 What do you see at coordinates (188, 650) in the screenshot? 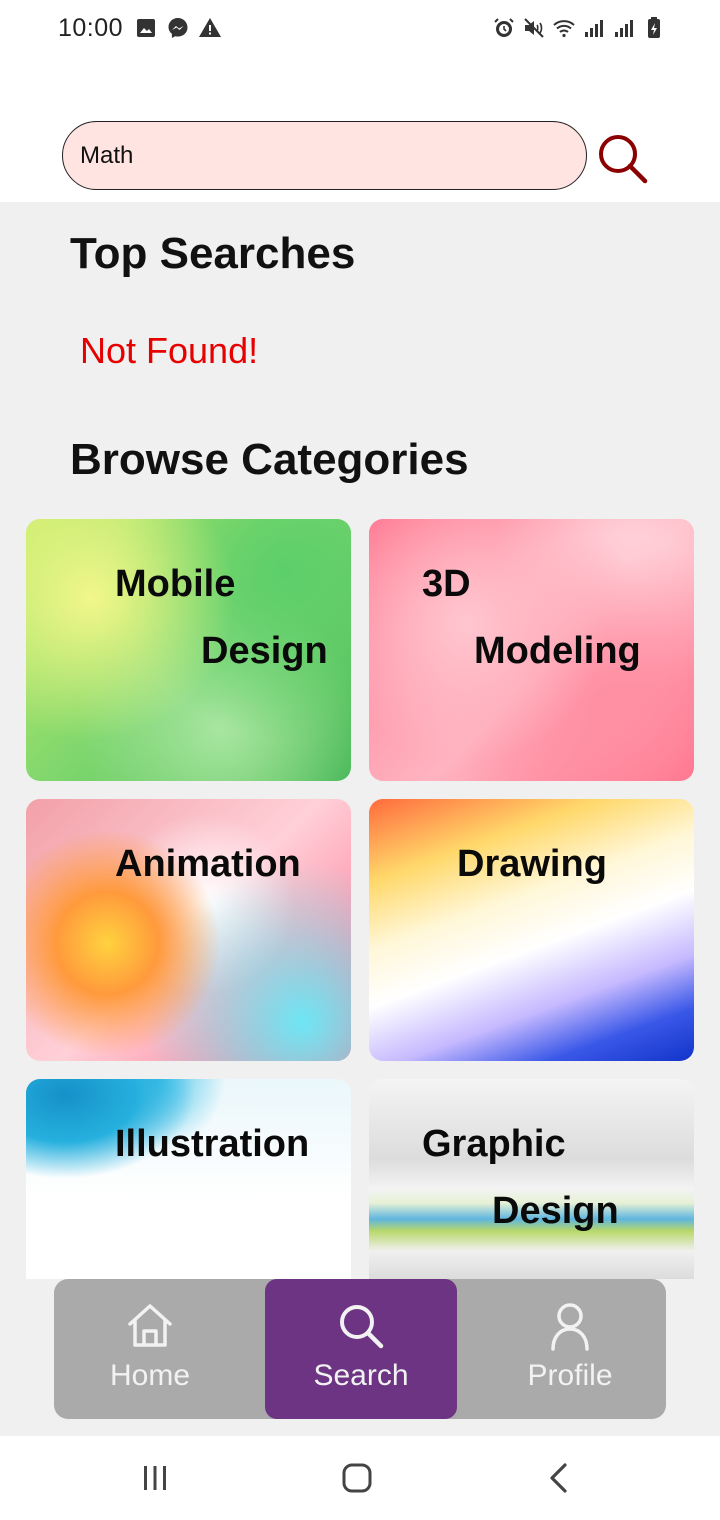
I see `category-card-mobile-design: Mobile Design` at bounding box center [188, 650].